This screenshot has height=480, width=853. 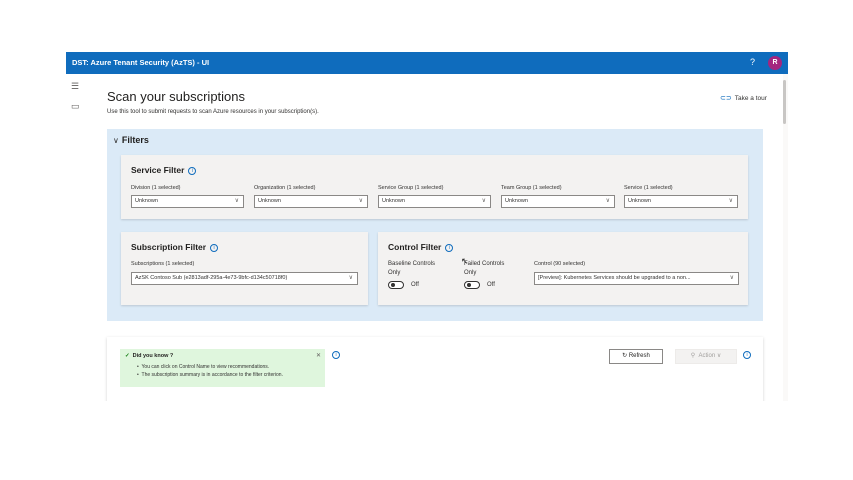 I want to click on did-you-know-title: ✓ Did you know ?, so click(x=149, y=356).